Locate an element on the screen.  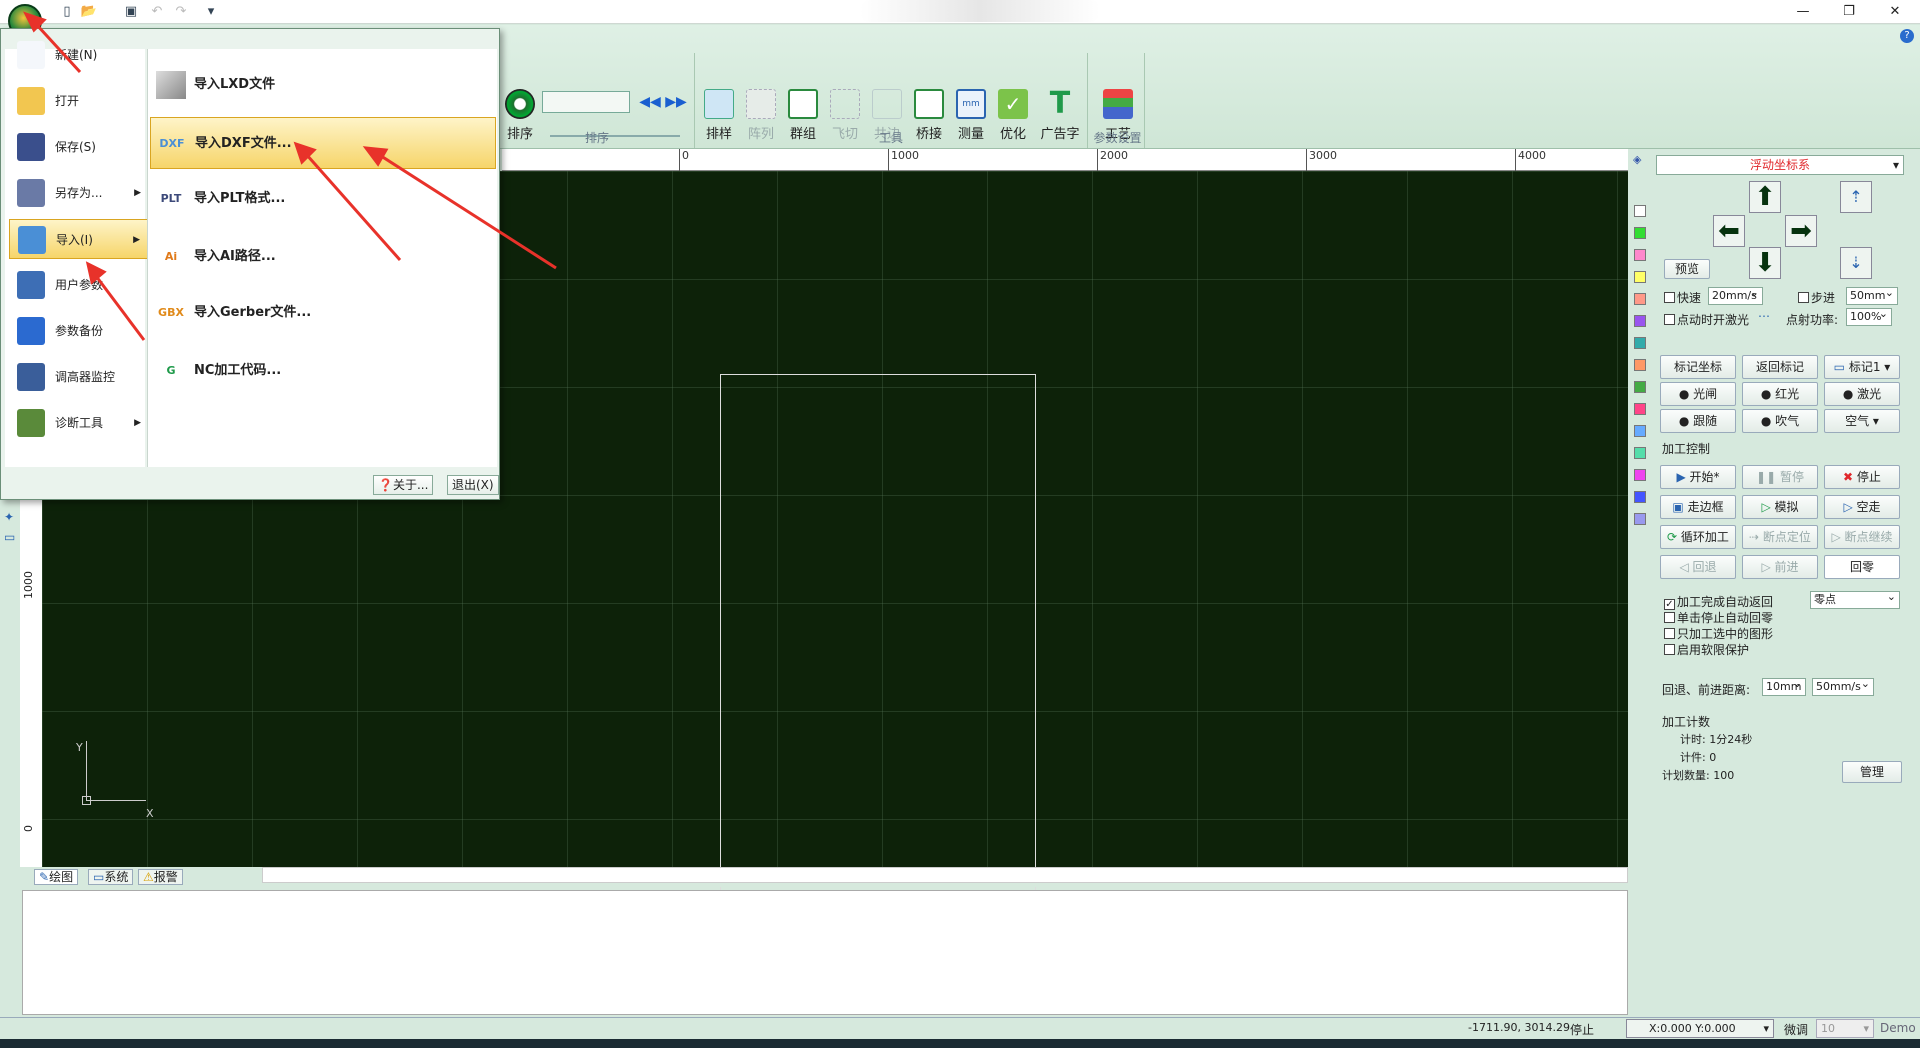
manage-button: 管理 is located at coordinates (1872, 772).